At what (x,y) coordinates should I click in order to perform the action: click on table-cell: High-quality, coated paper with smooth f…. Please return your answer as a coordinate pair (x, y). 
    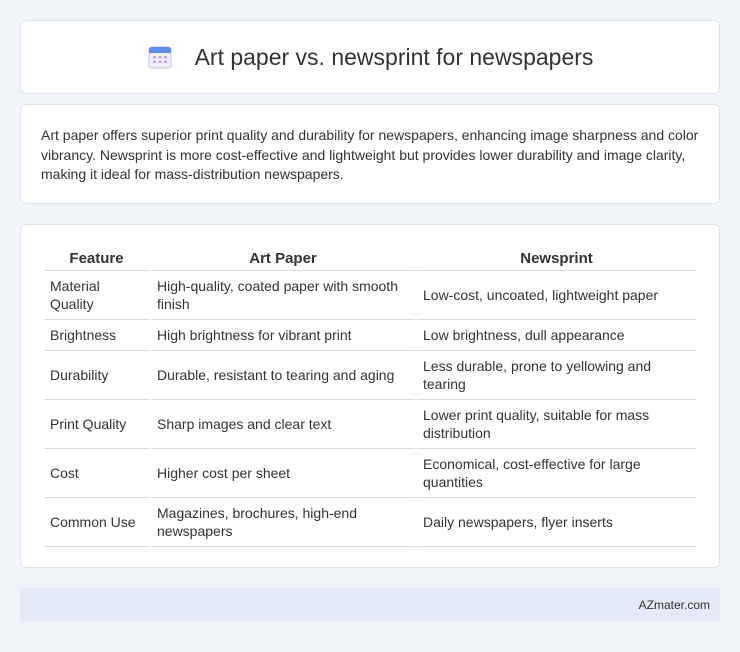
    Looking at the image, I should click on (283, 295).